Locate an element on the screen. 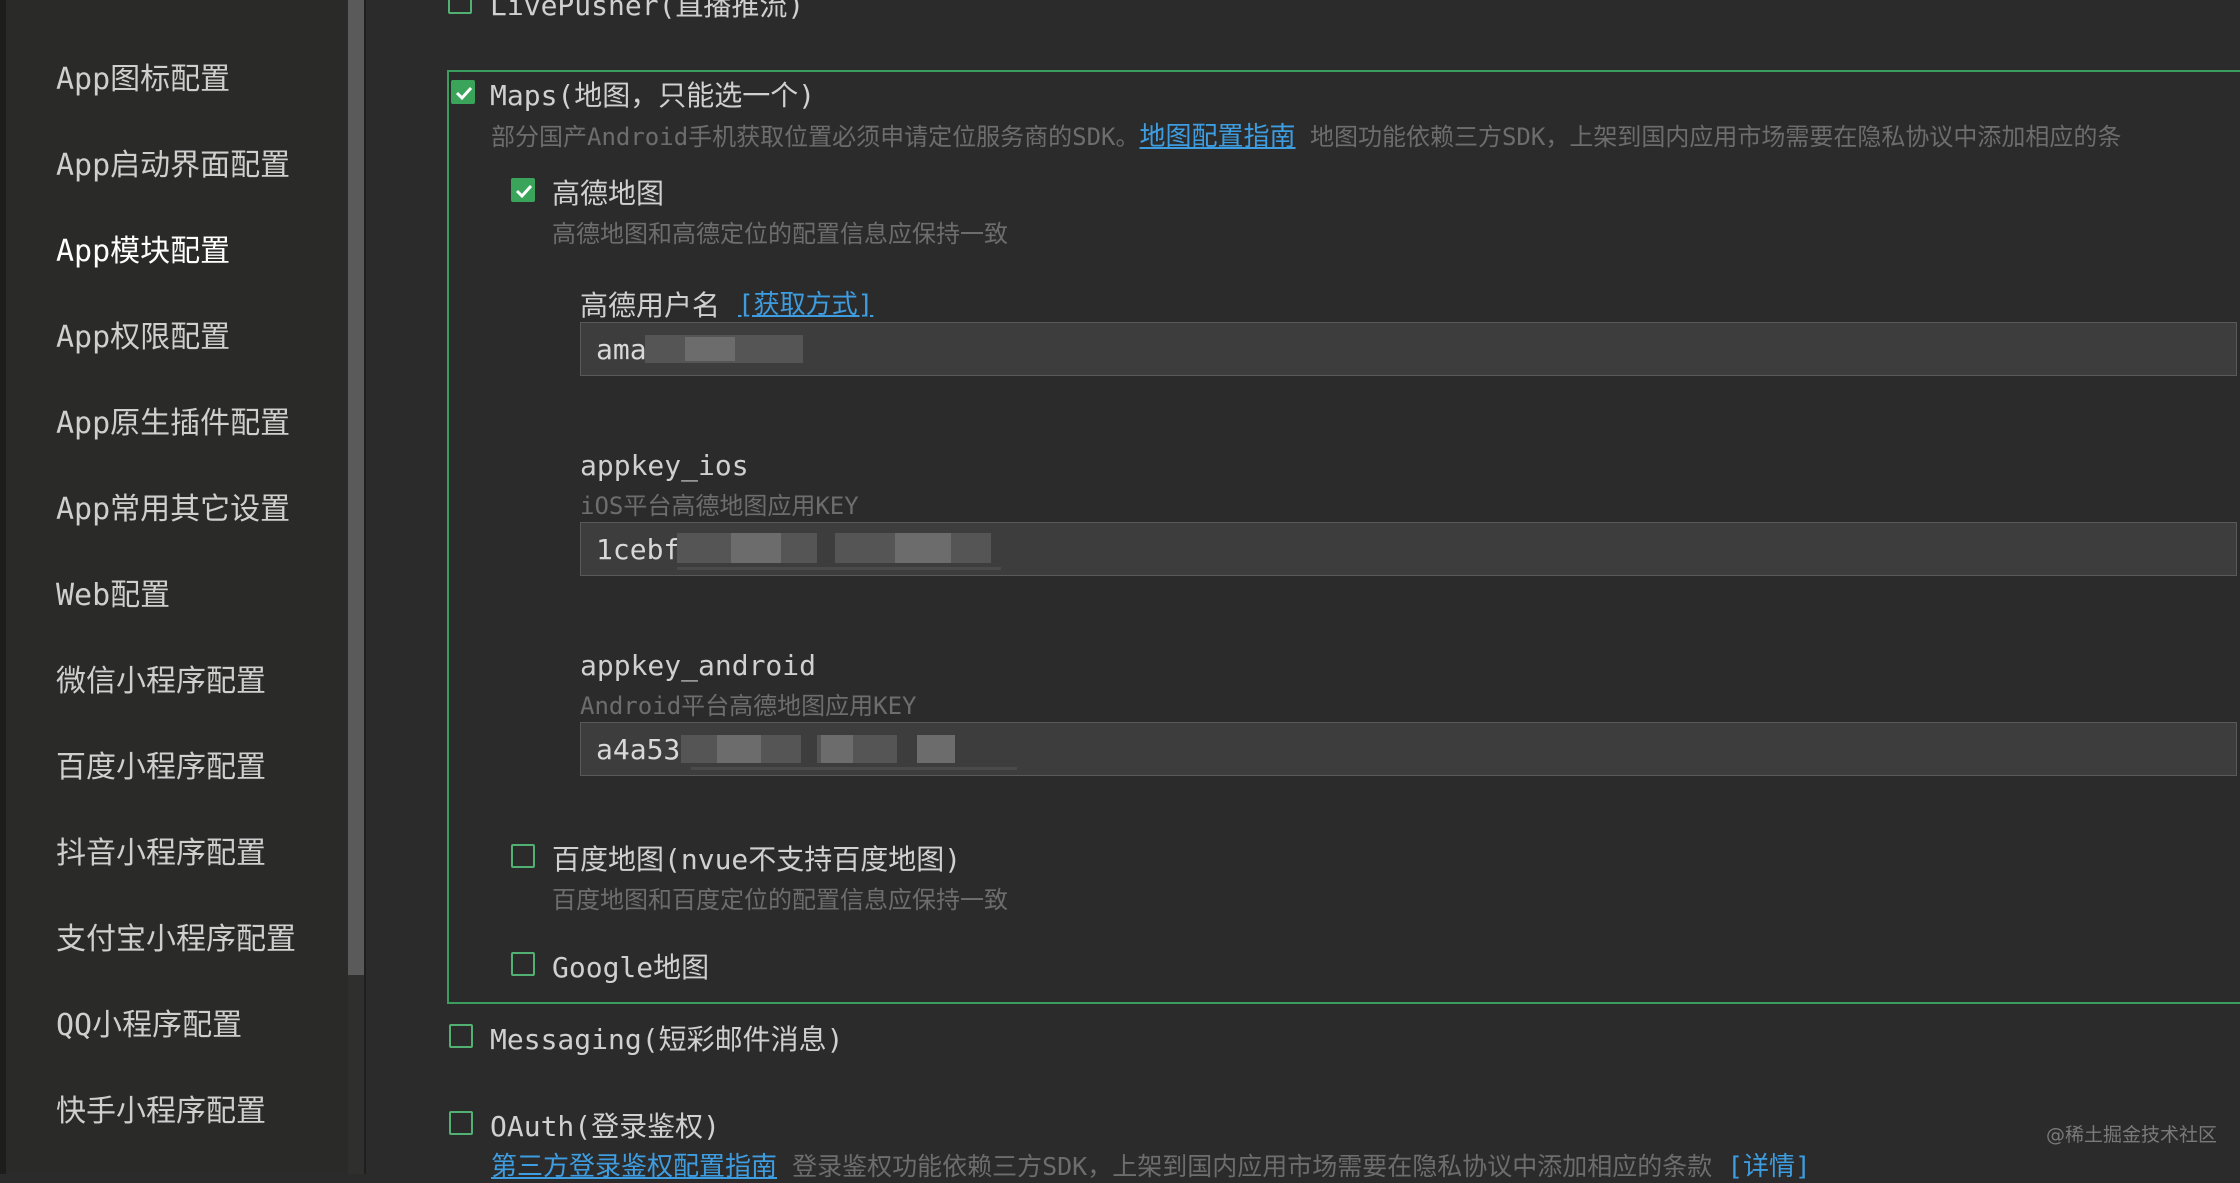 This screenshot has height=1183, width=2240. amap-username-label: 高德用户名 is located at coordinates (650, 305).